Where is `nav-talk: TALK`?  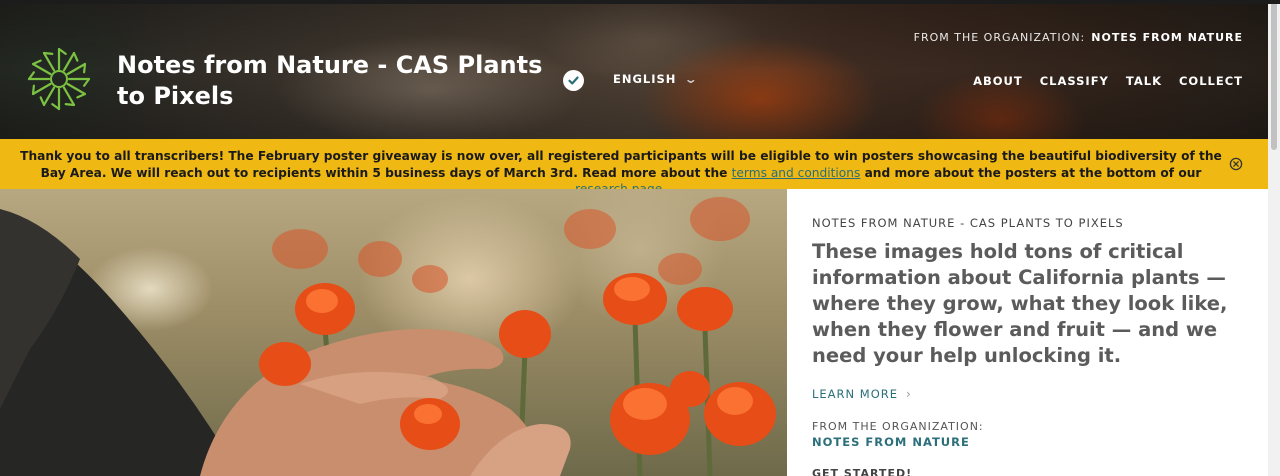
nav-talk: TALK is located at coordinates (1144, 81).